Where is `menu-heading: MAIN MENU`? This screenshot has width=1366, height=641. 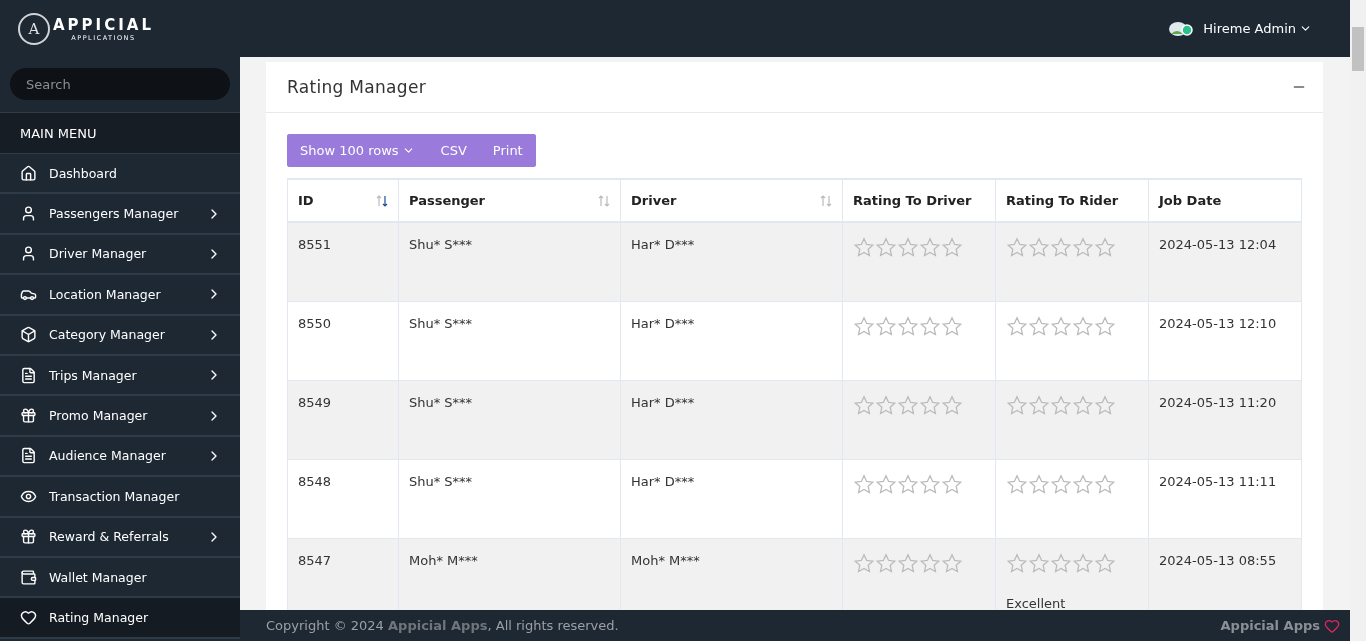
menu-heading: MAIN MENU is located at coordinates (120, 133).